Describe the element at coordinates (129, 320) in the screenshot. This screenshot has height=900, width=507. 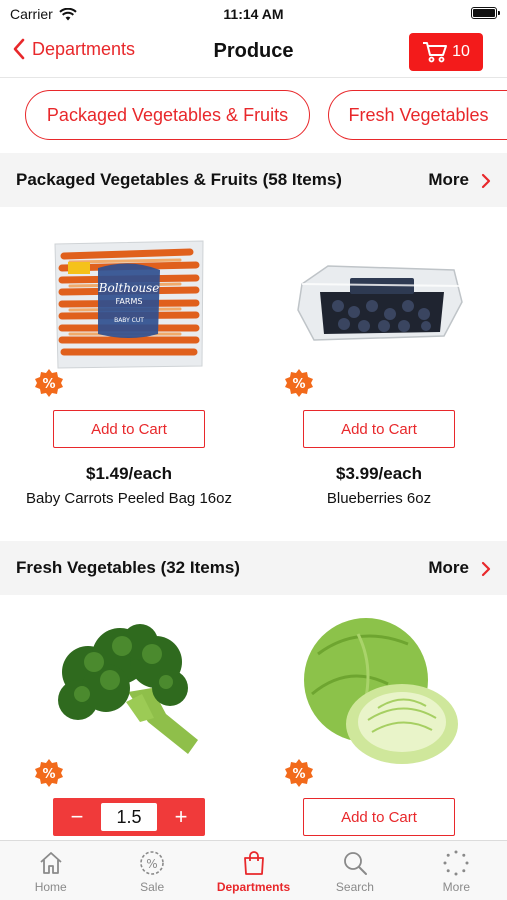
I see `bag-tag: BABY CUT` at that location.